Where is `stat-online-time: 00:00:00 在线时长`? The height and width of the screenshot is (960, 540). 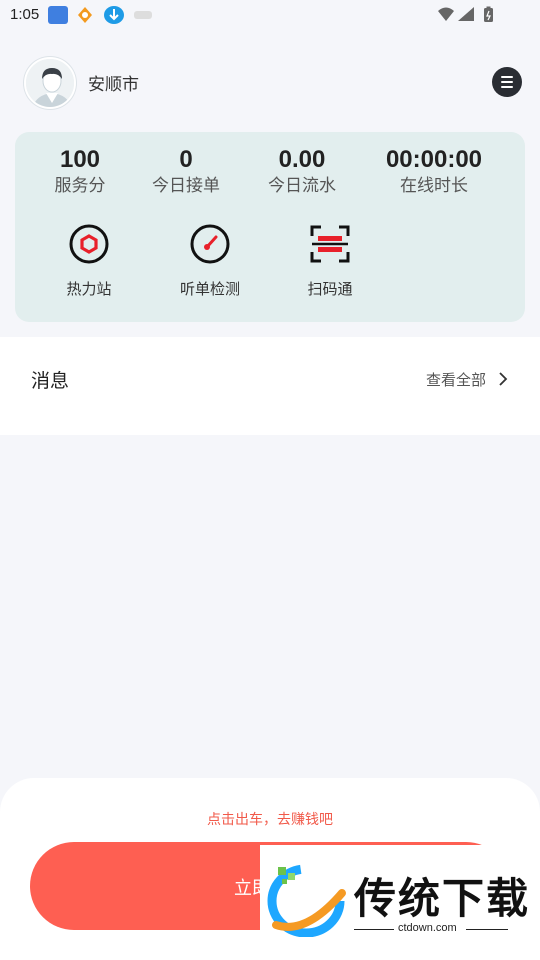 stat-online-time: 00:00:00 在线时长 is located at coordinates (434, 172).